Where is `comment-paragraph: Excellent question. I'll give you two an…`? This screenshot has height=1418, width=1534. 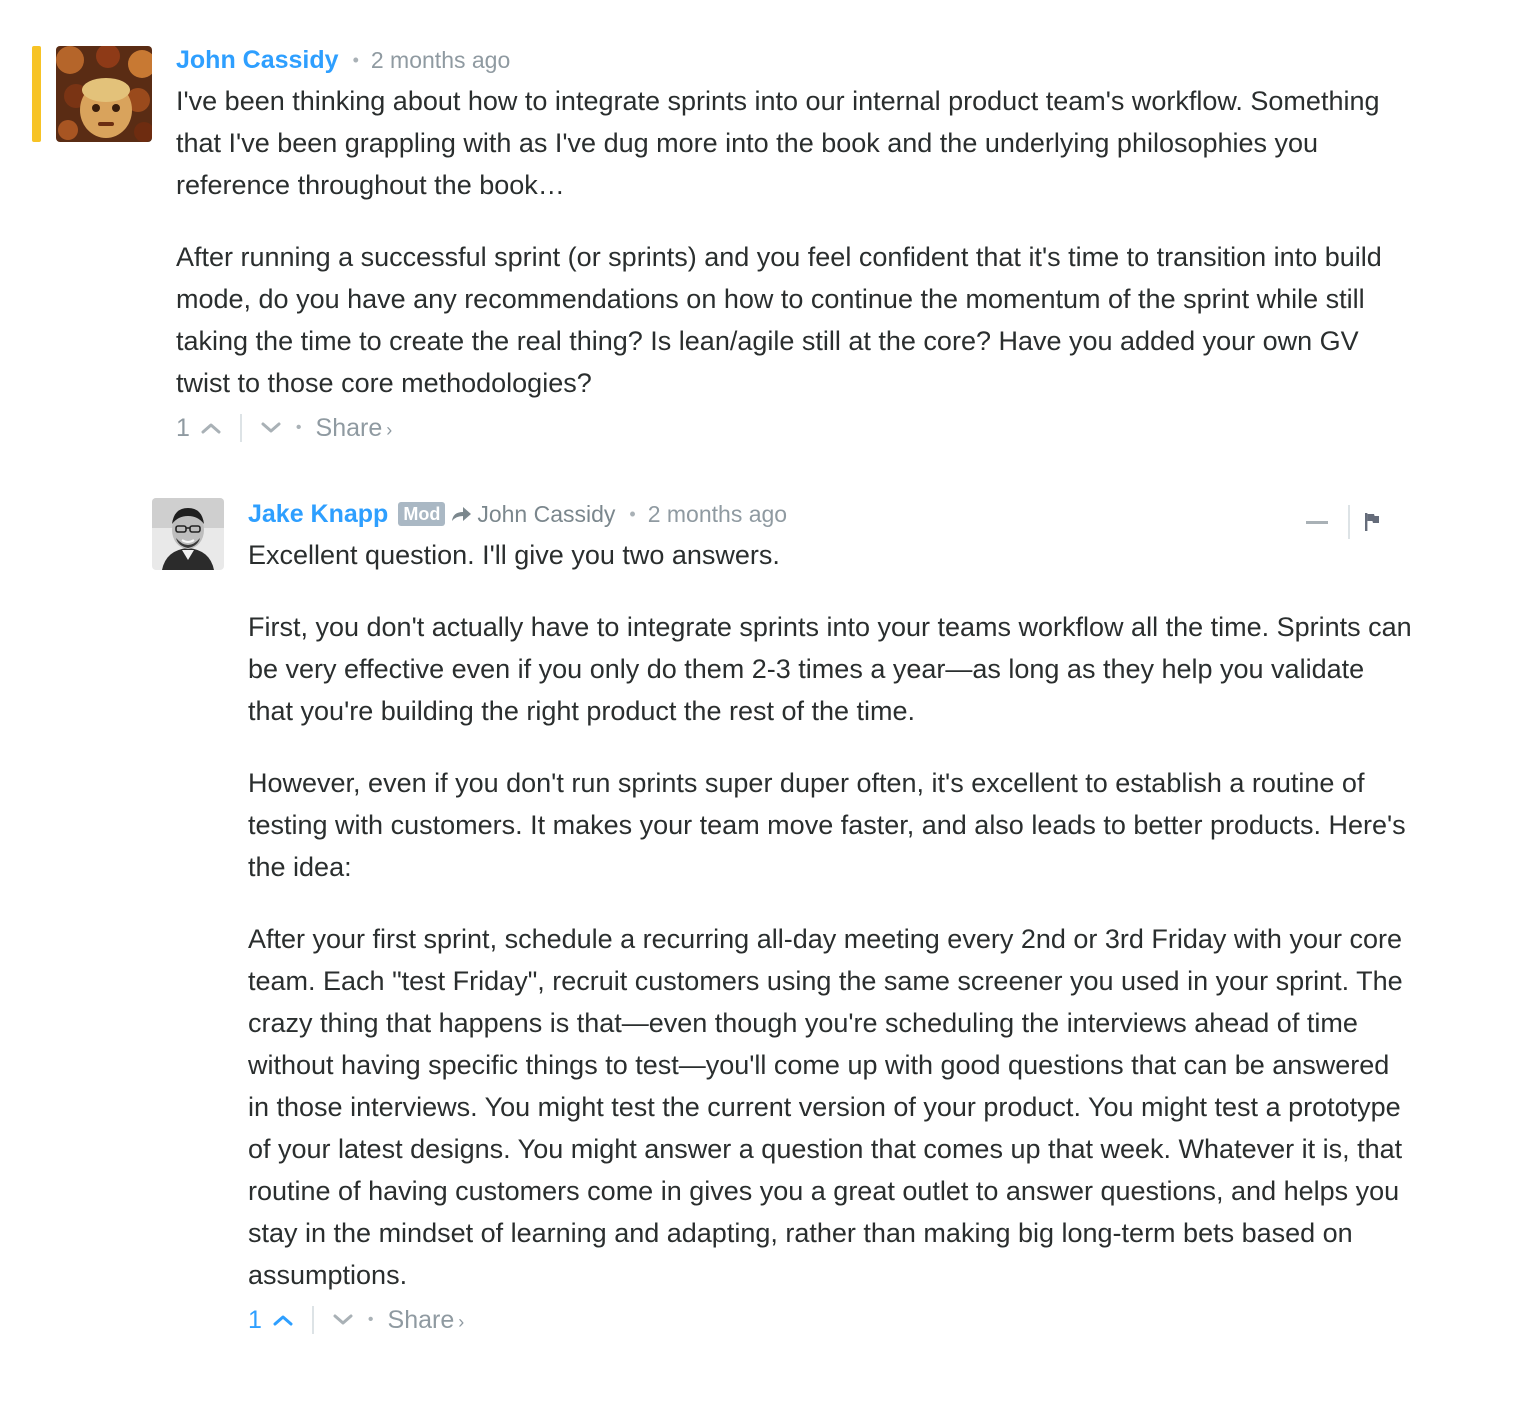
comment-paragraph: Excellent question. I'll give you two an… is located at coordinates (514, 555).